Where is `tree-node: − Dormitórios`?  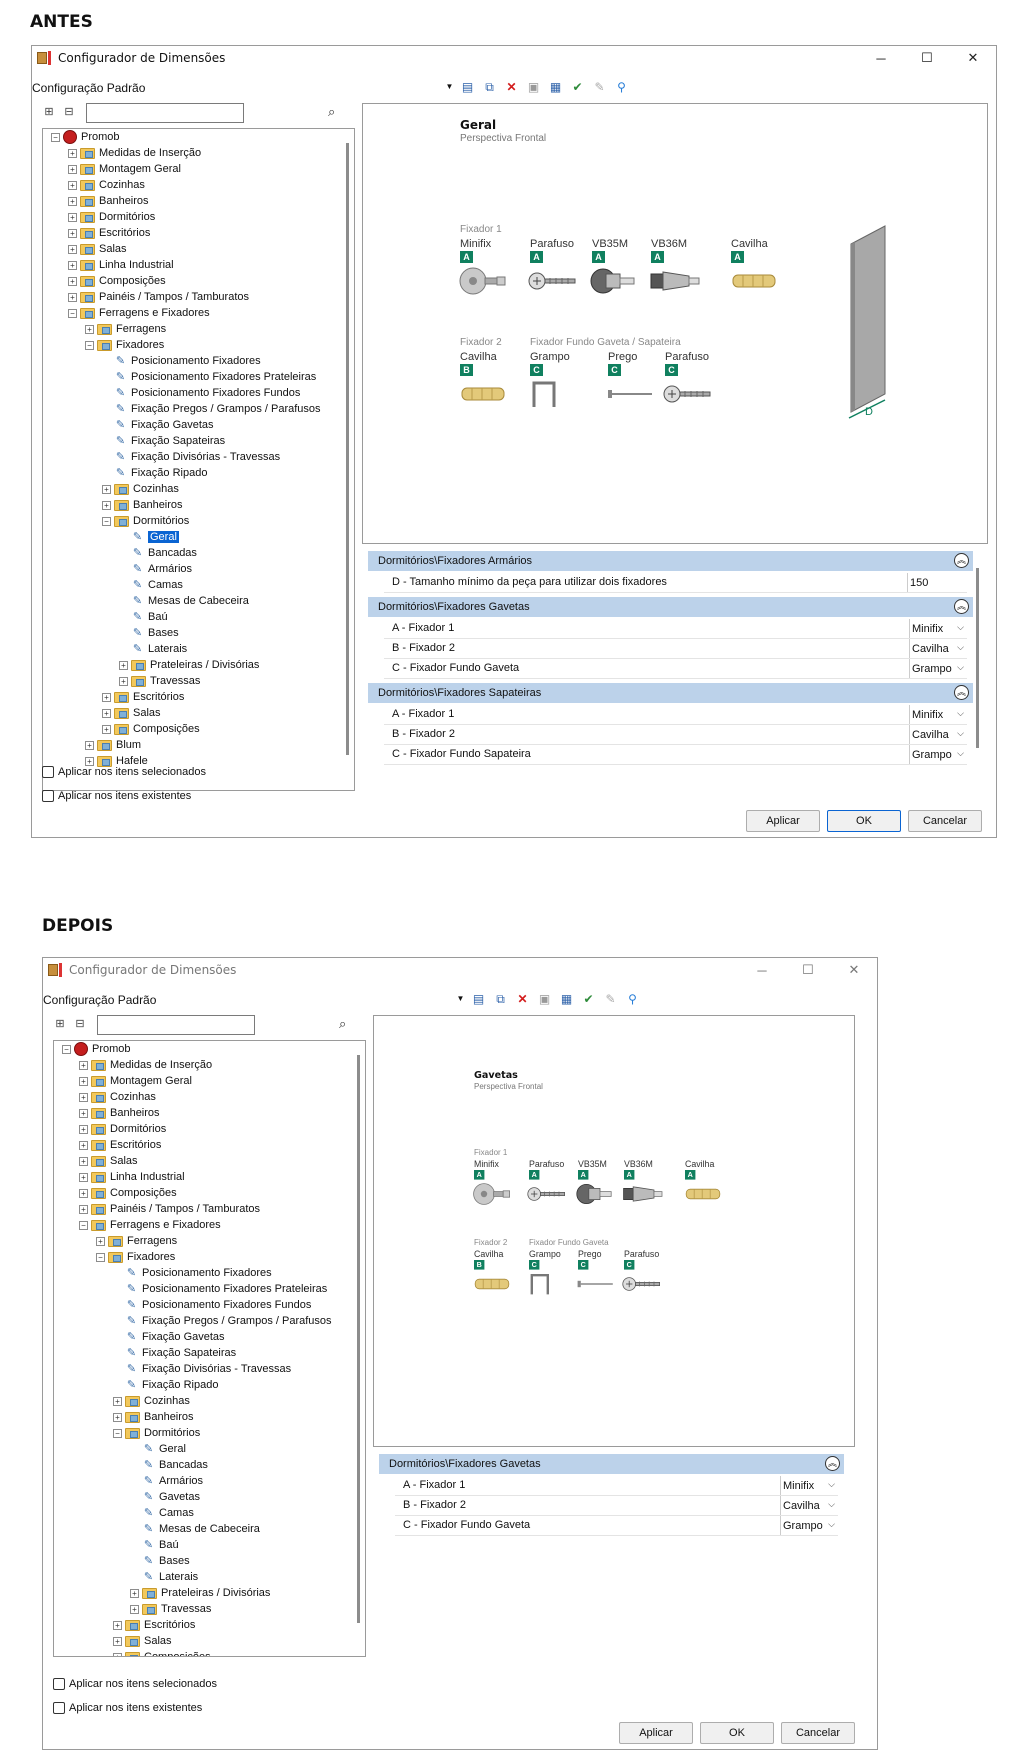 tree-node: − Dormitórios is located at coordinates (156, 1433).